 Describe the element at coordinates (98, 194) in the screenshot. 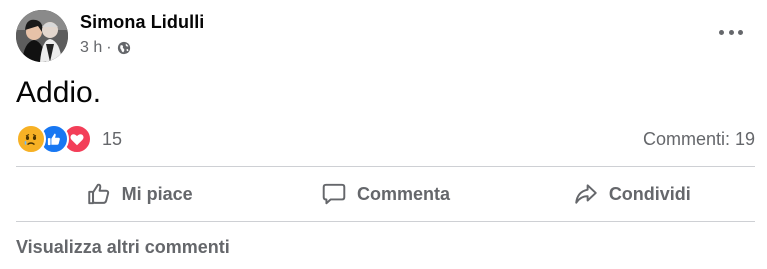

I see `thumbs-up-icon` at that location.